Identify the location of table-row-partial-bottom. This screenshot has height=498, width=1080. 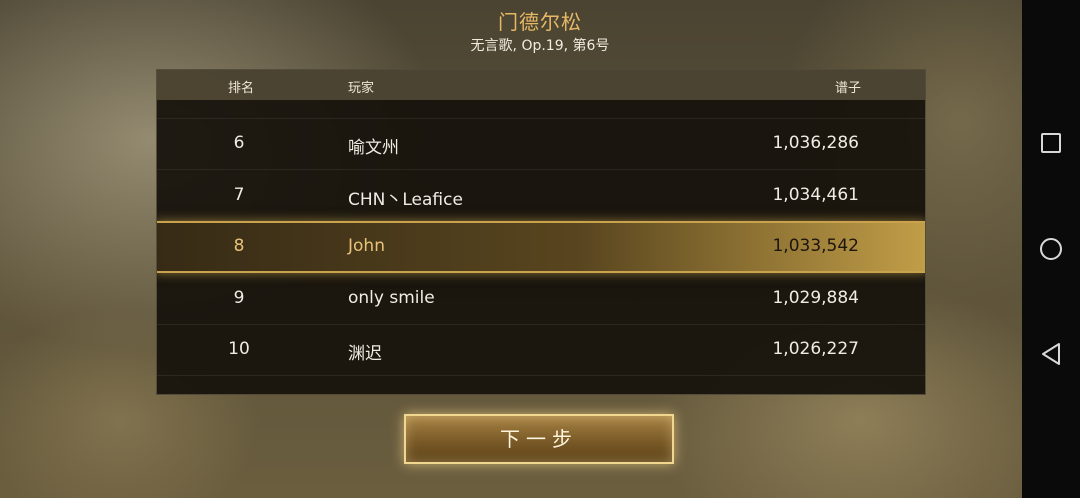
(541, 385).